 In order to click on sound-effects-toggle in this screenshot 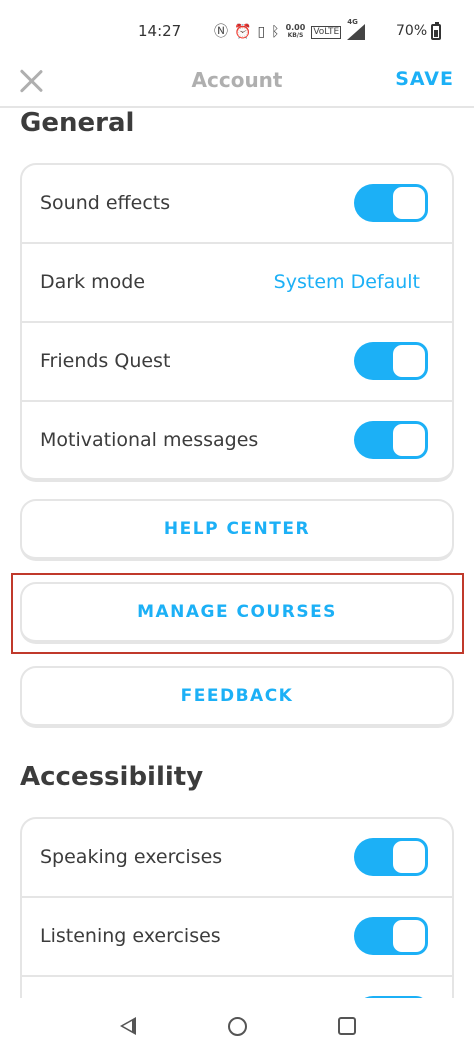, I will do `click(391, 203)`.